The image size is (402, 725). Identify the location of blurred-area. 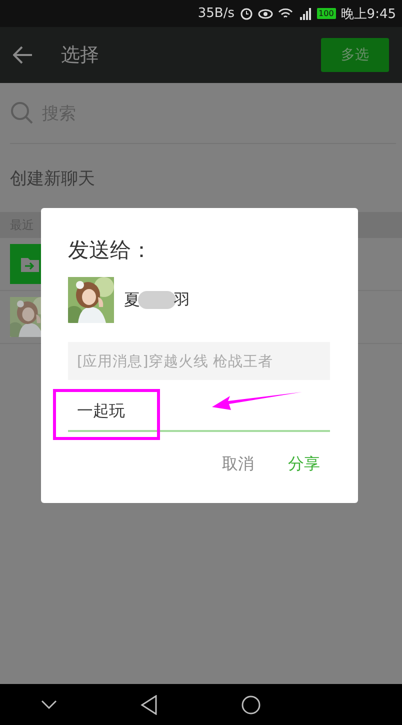
(157, 300).